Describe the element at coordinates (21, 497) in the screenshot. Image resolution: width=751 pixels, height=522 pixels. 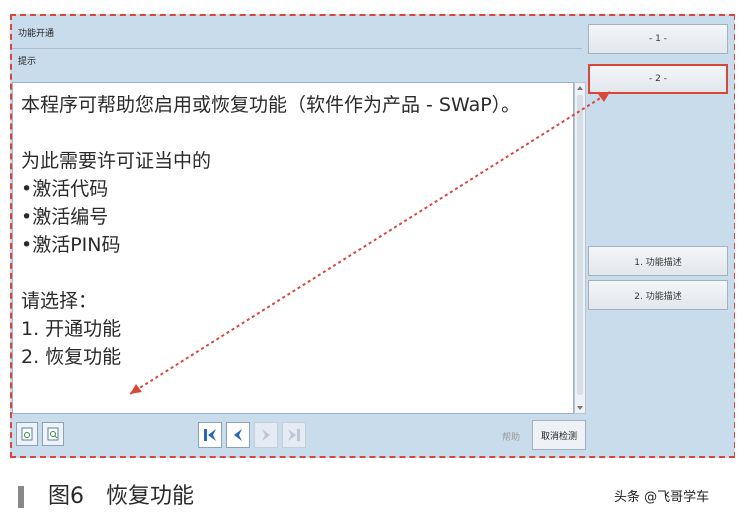
I see `caption-bar` at that location.